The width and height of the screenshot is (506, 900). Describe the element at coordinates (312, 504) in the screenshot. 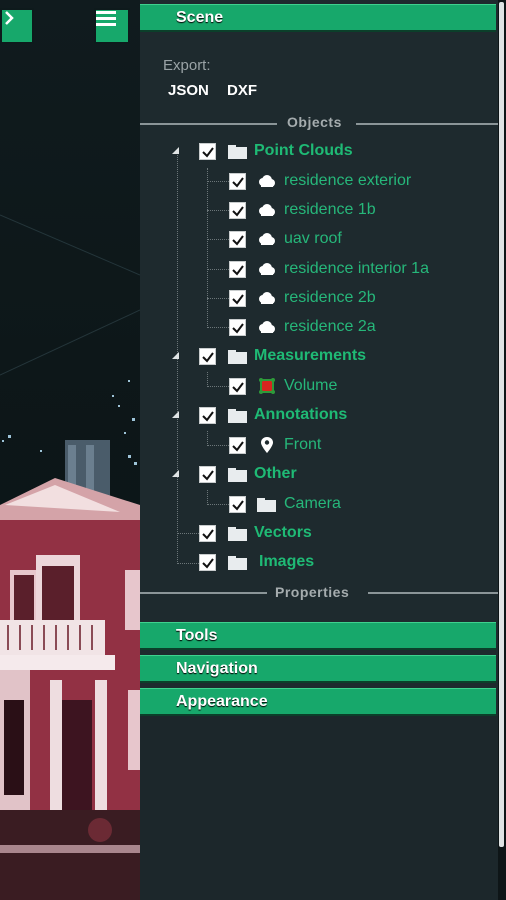

I see `tree-item-camera: Camera` at that location.